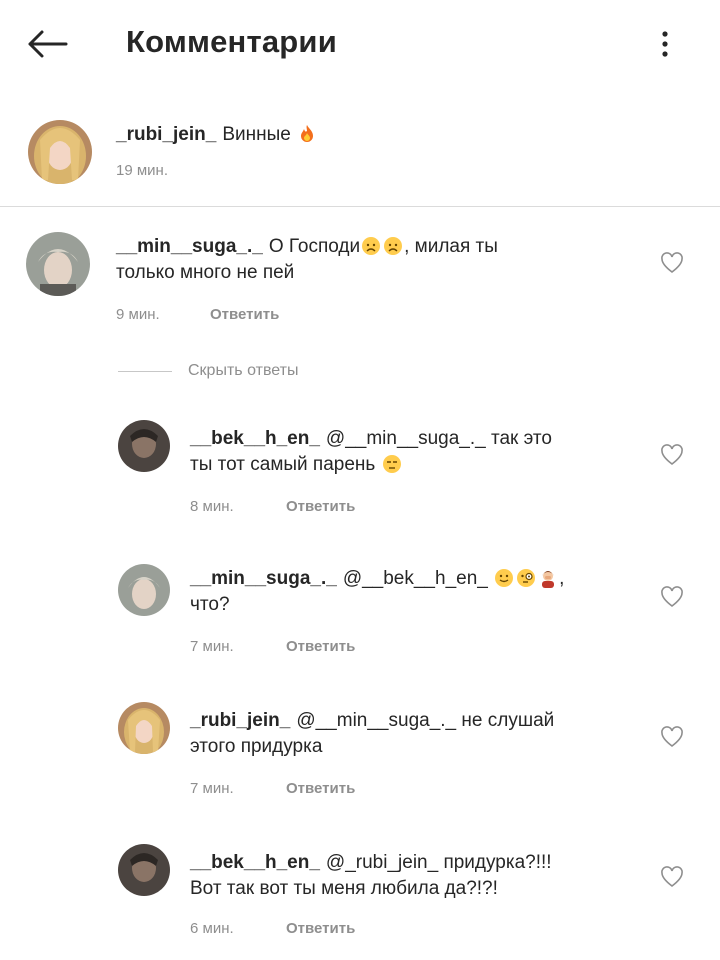 Image resolution: width=720 pixels, height=960 pixels. I want to click on hide-replies-label: Скрыть ответы, so click(243, 370).